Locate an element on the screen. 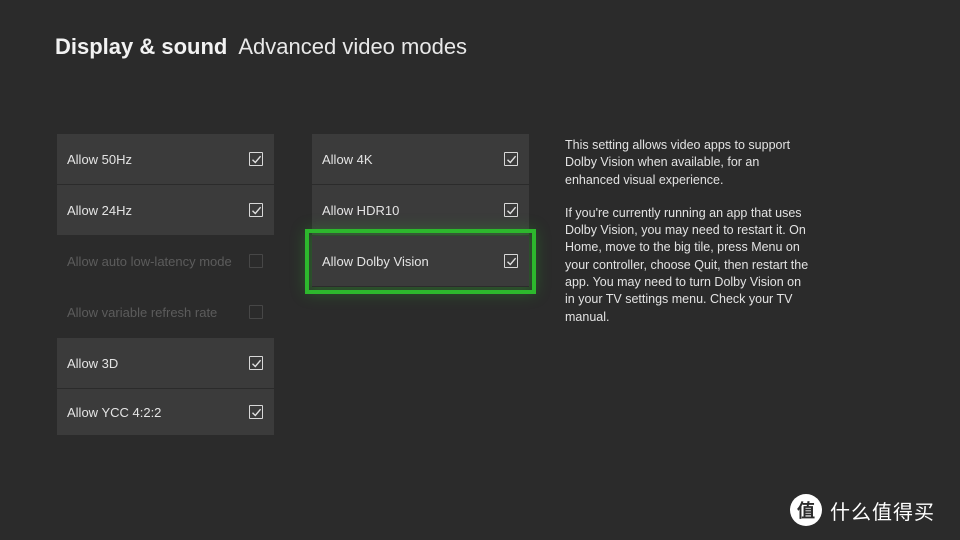  setting-label: Allow 50Hz is located at coordinates (100, 159).